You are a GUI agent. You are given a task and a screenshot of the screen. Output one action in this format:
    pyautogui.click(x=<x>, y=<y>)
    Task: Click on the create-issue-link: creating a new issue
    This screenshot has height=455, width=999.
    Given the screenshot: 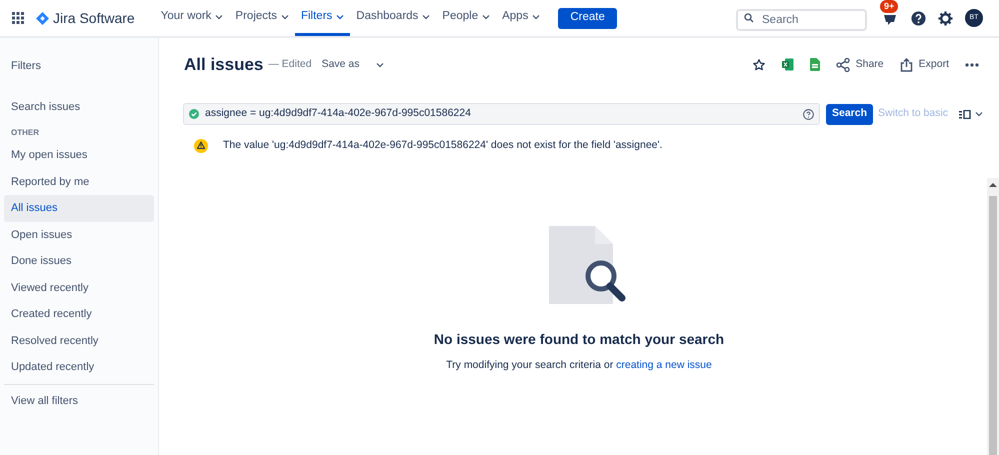 What is the action you would take?
    pyautogui.click(x=664, y=364)
    